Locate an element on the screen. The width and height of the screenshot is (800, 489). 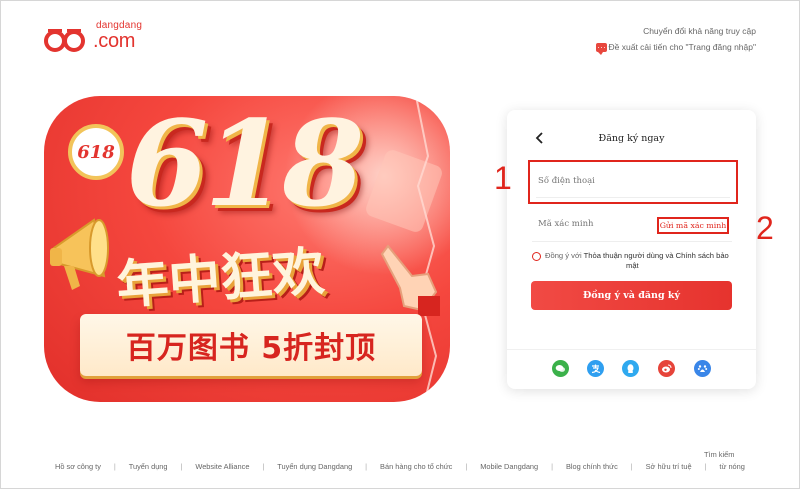
verification-code-input is located at coordinates (593, 224).